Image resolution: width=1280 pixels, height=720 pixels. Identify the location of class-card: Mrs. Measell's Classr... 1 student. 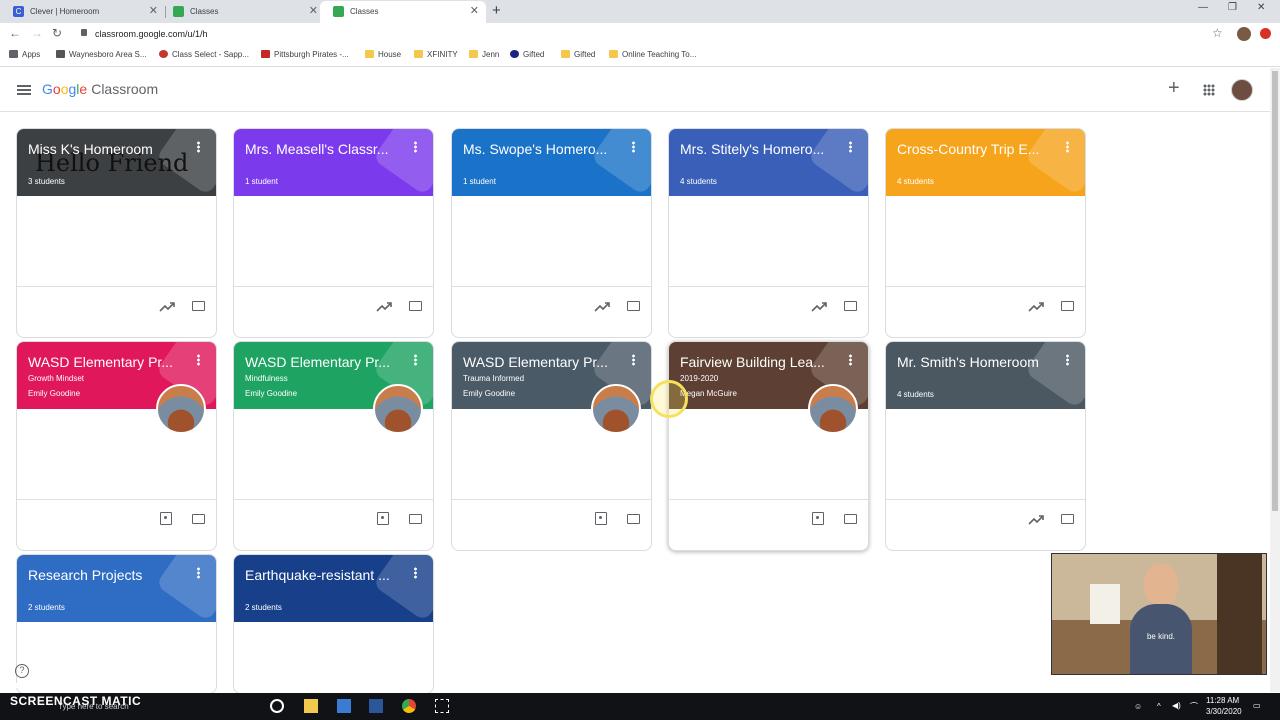
(333, 233).